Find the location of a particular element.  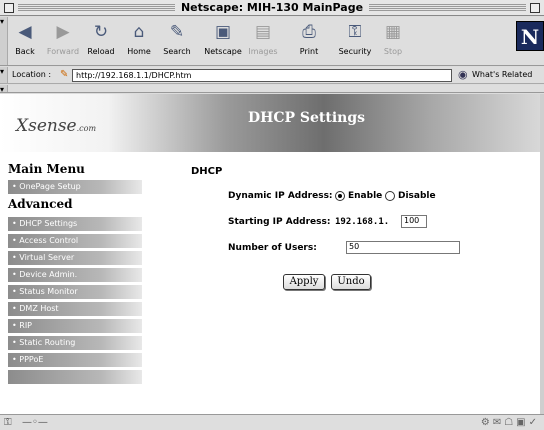

section-title: DHCP is located at coordinates (207, 171).